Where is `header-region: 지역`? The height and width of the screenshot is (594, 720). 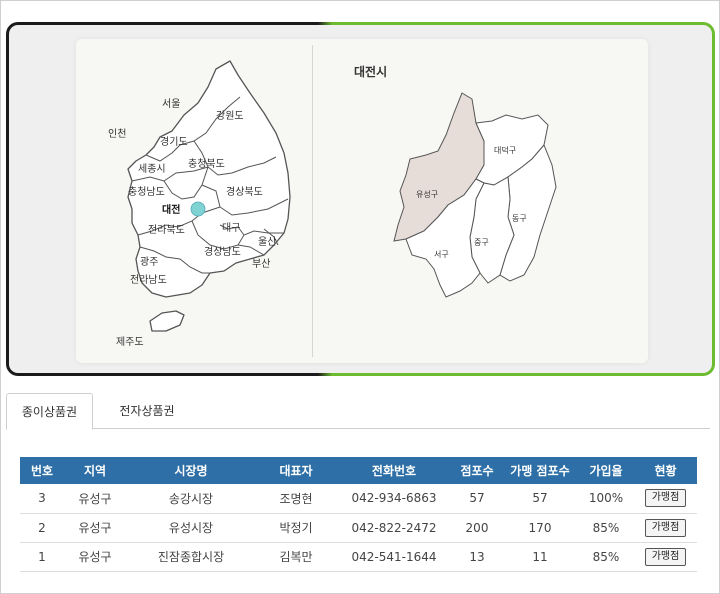
header-region: 지역 is located at coordinates (95, 470).